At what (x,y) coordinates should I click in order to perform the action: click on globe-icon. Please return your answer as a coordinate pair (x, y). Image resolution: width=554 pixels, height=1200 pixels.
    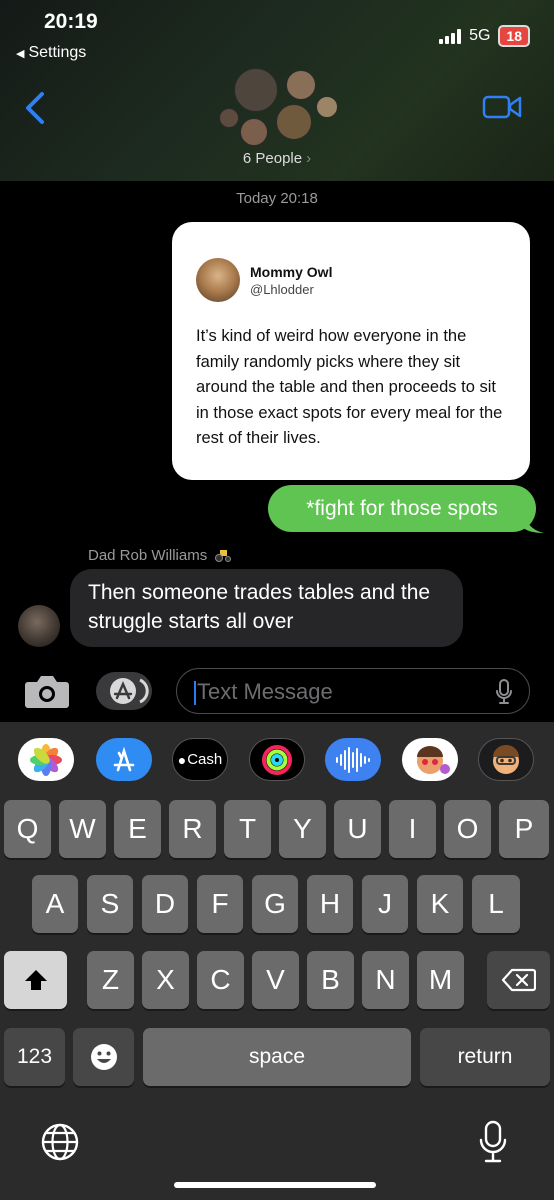
    Looking at the image, I should click on (60, 1142).